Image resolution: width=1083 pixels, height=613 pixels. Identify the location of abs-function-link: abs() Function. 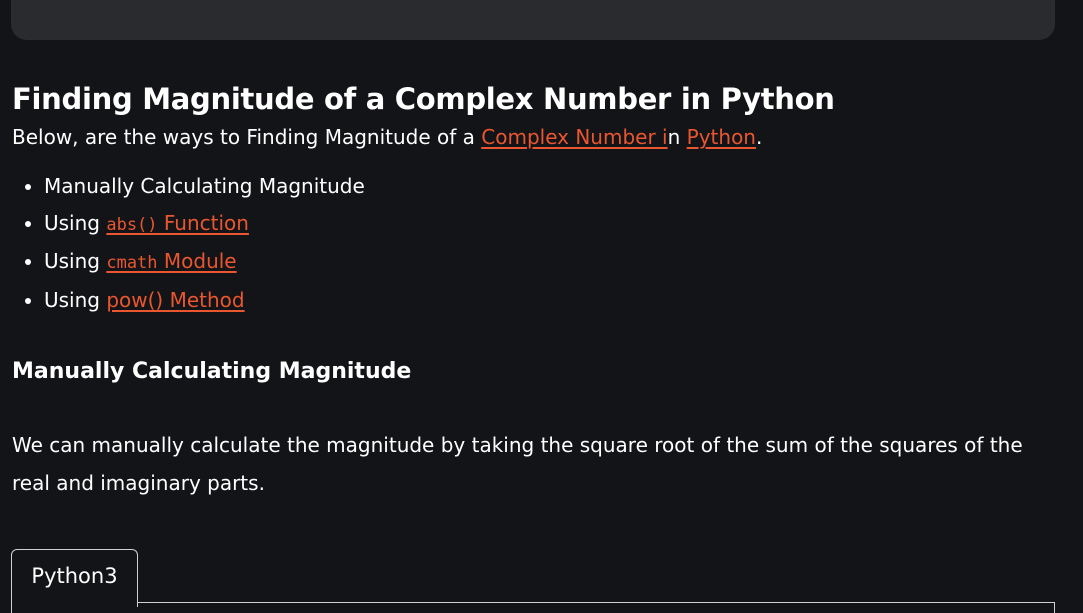
(177, 223).